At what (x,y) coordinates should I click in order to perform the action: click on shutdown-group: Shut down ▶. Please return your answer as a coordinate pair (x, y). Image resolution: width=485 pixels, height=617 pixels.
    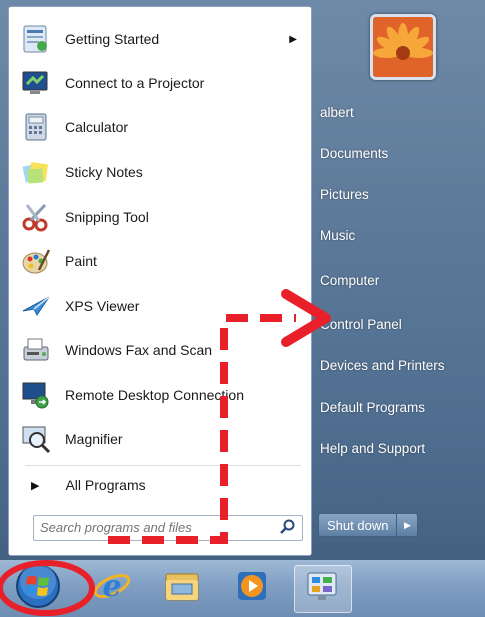
    Looking at the image, I should click on (368, 525).